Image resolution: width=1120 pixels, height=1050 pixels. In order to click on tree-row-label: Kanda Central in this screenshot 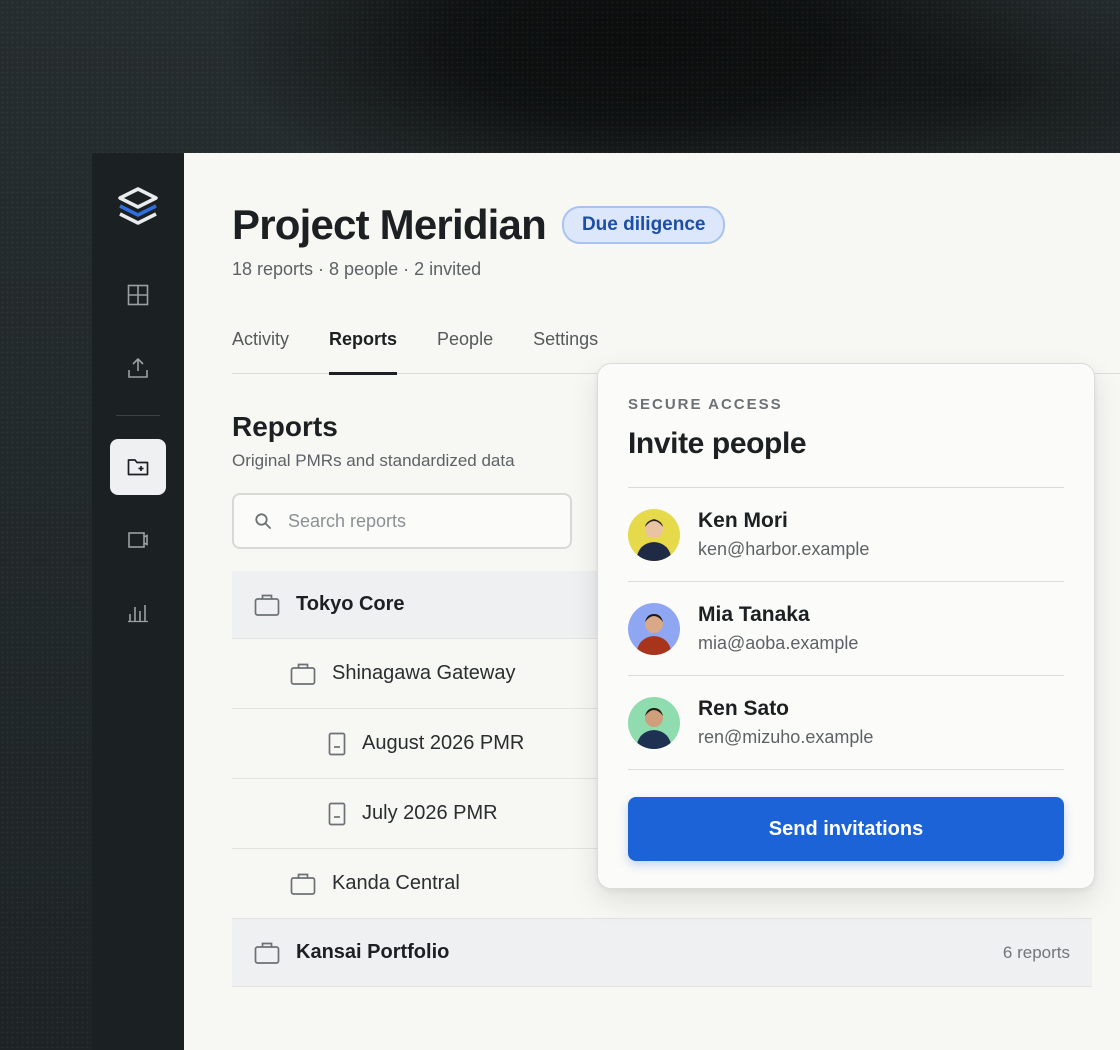, I will do `click(396, 883)`.